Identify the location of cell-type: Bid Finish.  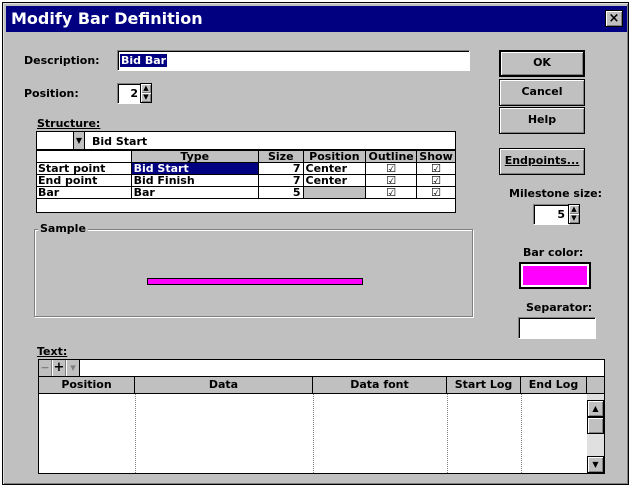
(195, 180).